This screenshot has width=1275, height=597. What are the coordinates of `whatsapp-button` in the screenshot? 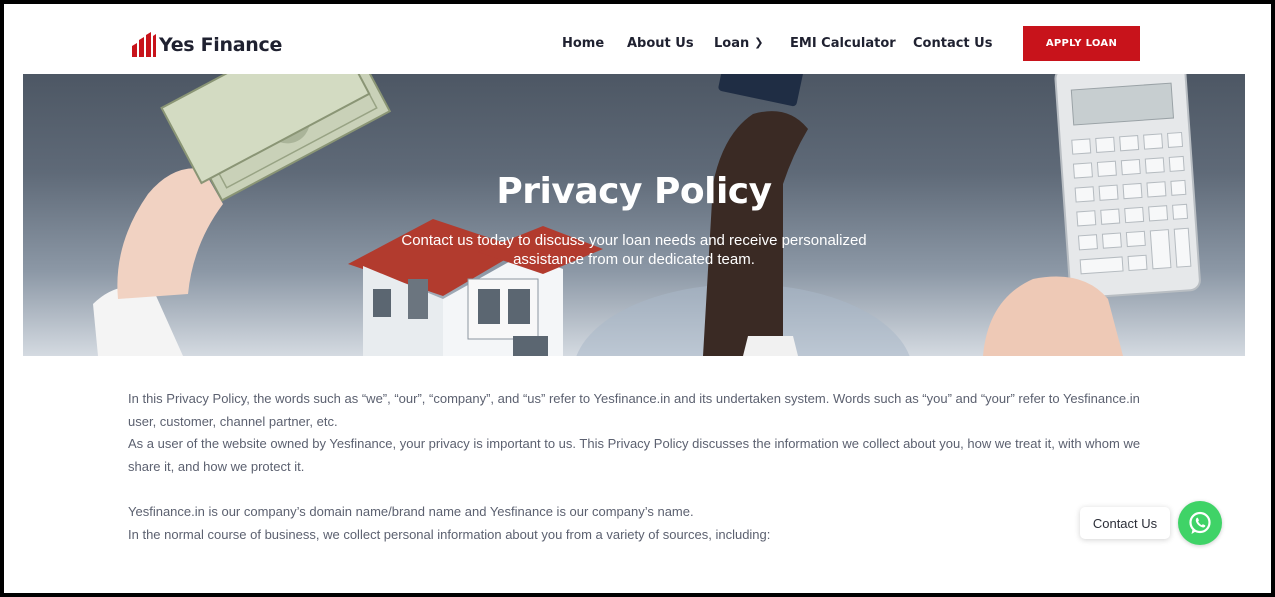 It's located at (1200, 523).